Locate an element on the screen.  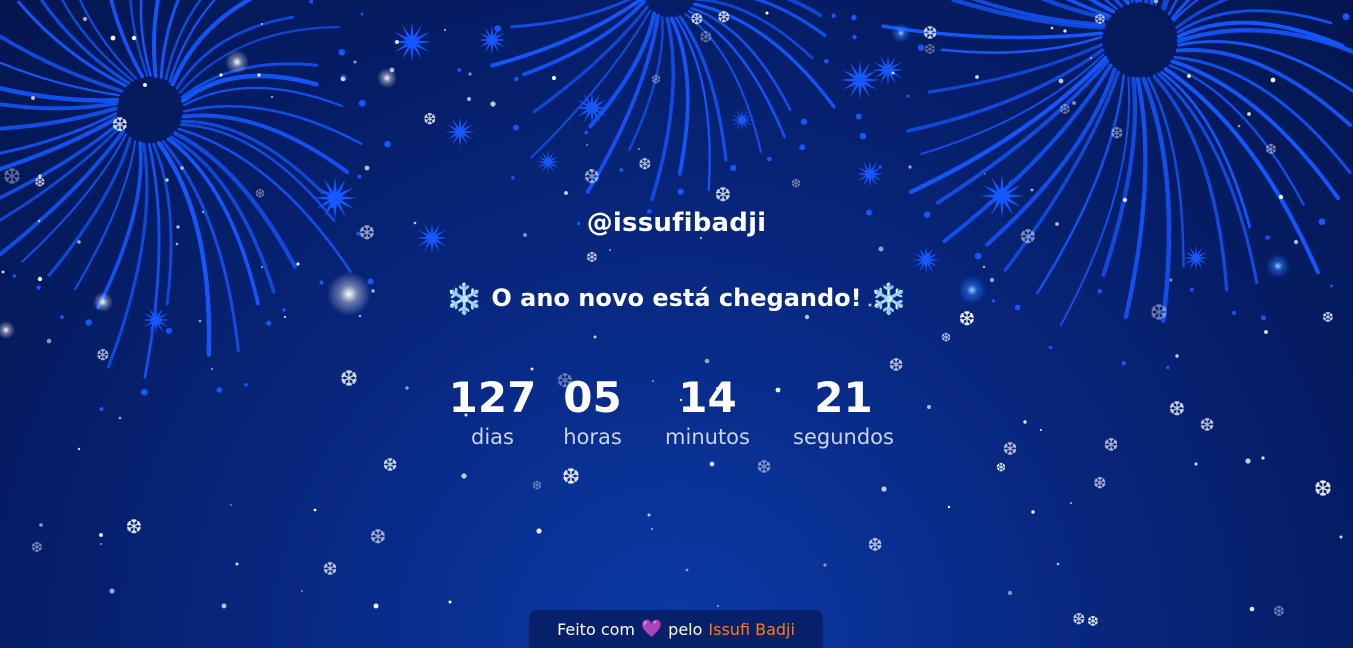
headline-text: O ano novo está chegando! is located at coordinates (676, 298).